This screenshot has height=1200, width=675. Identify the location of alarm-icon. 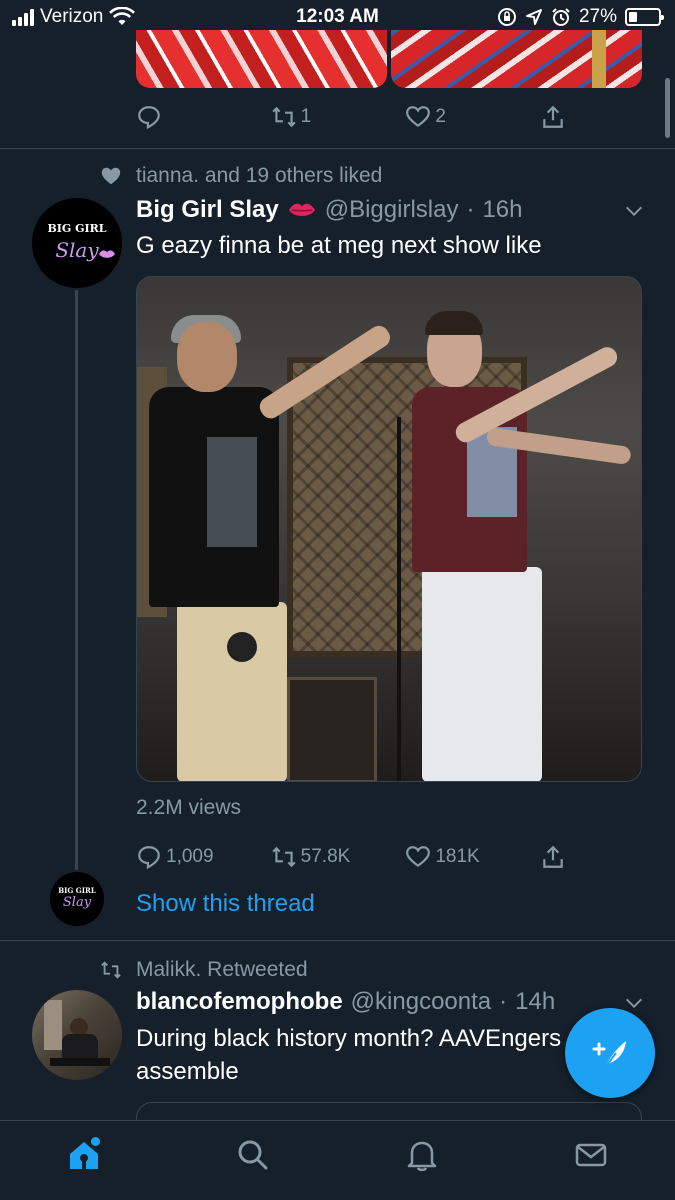
(561, 17).